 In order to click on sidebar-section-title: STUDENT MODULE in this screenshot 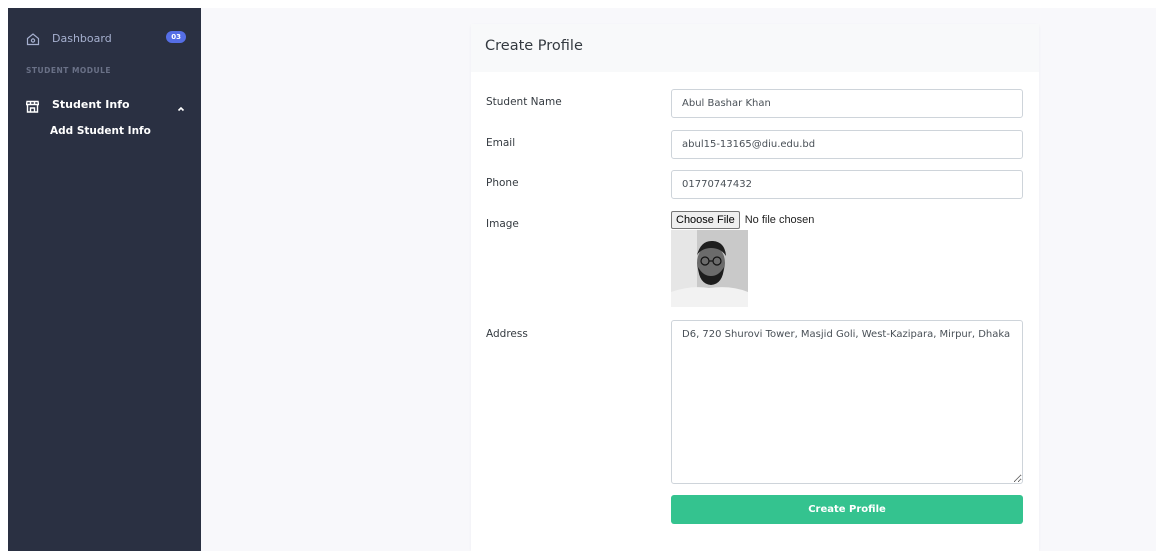, I will do `click(69, 70)`.